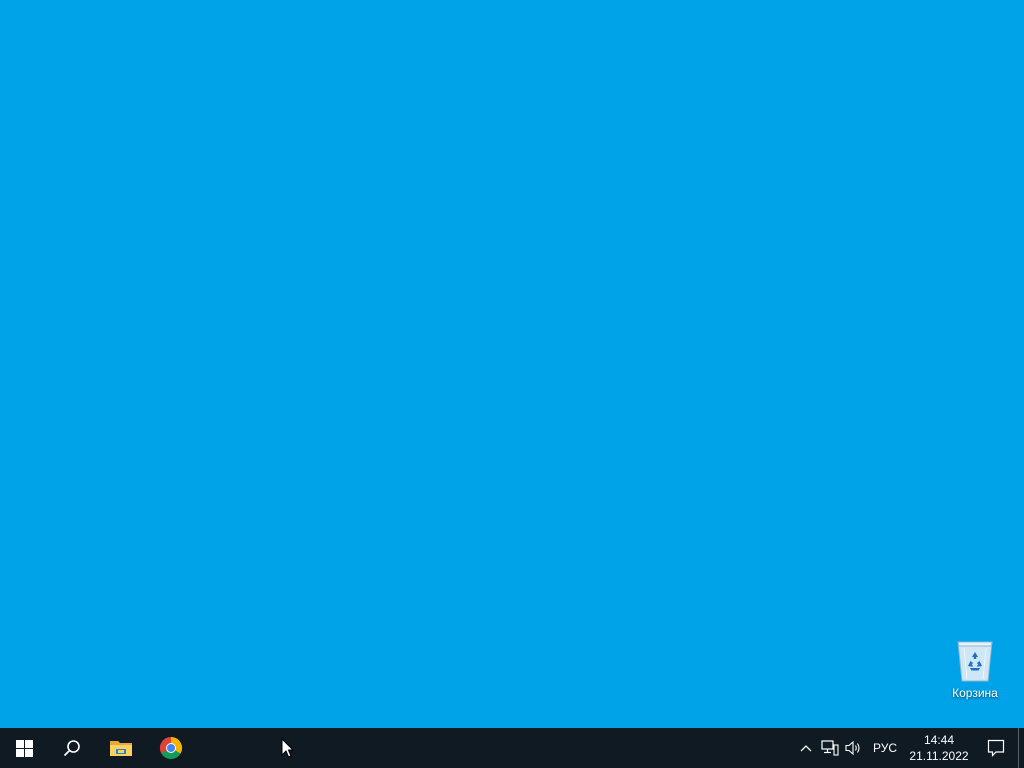  I want to click on clock-time: 14:44, so click(939, 740).